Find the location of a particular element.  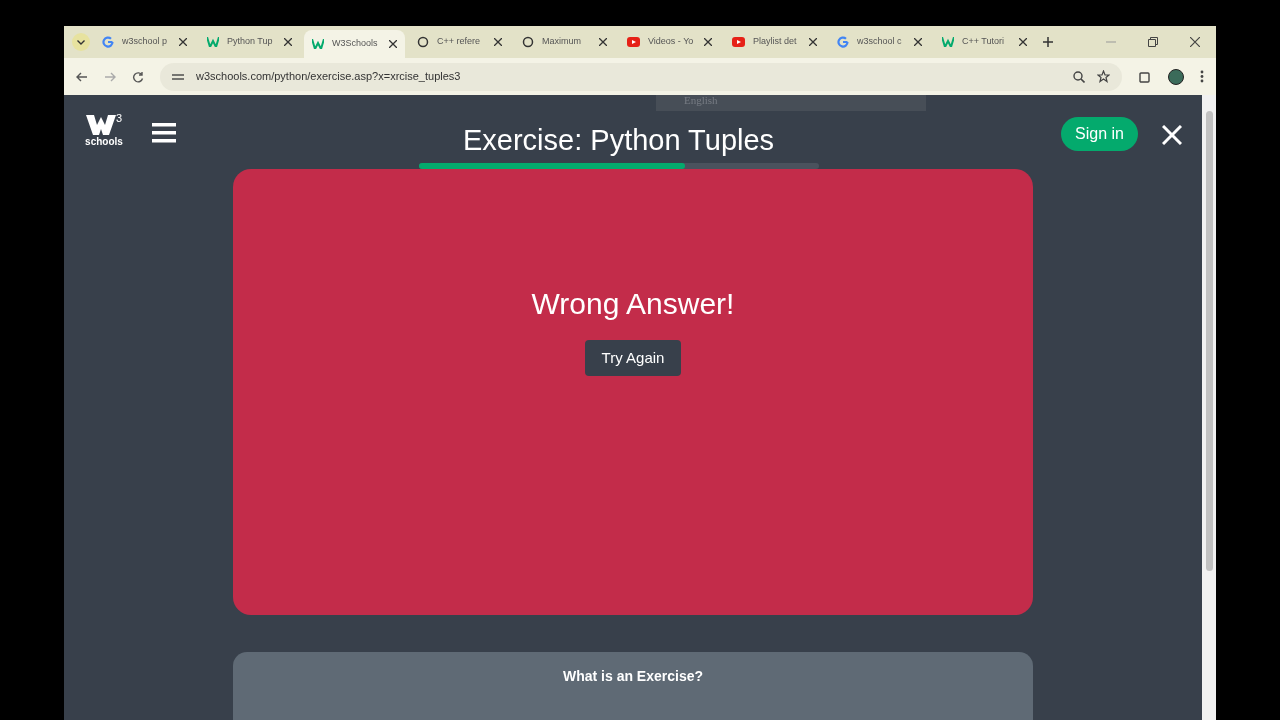

info-title: What is an Exercise? is located at coordinates (633, 676).